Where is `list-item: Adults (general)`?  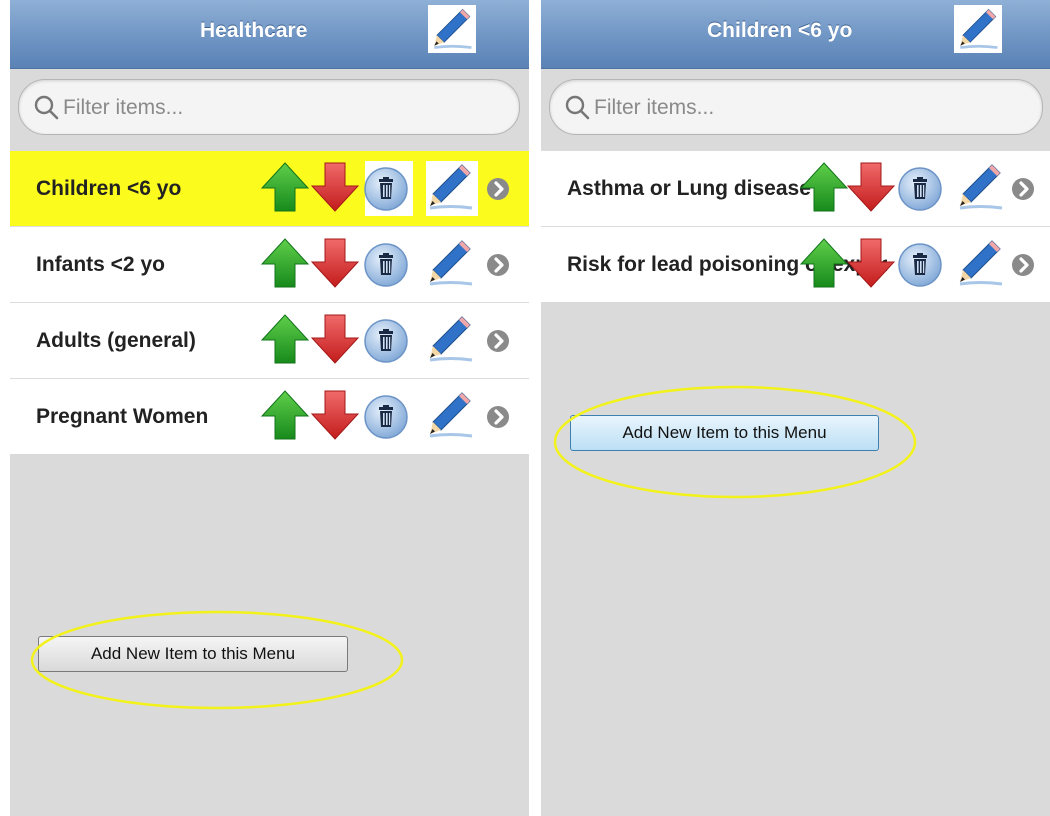
list-item: Adults (general) is located at coordinates (269, 340).